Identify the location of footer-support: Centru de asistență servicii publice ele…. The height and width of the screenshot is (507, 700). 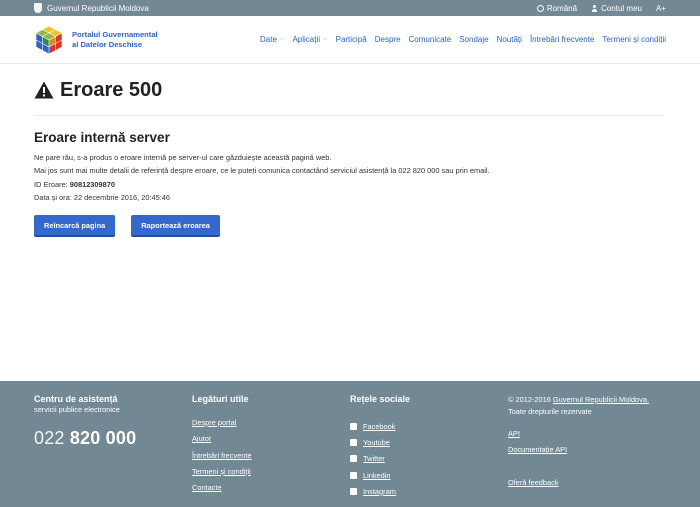
(113, 450).